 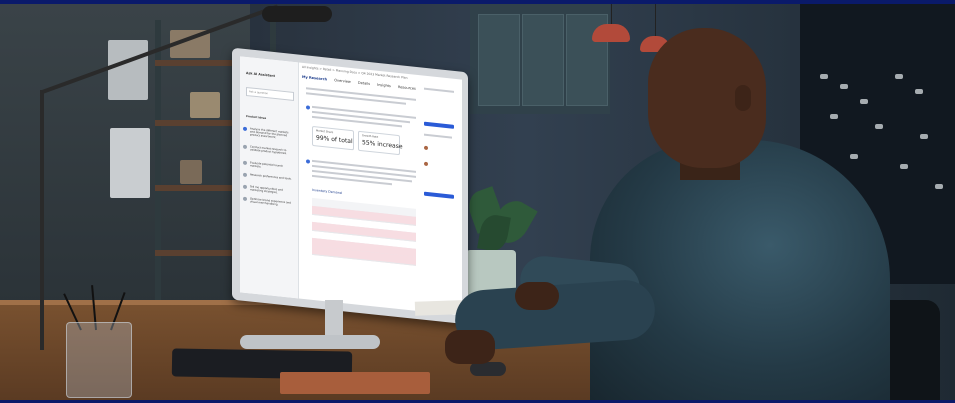 I want to click on tab-details: Details, so click(x=364, y=83).